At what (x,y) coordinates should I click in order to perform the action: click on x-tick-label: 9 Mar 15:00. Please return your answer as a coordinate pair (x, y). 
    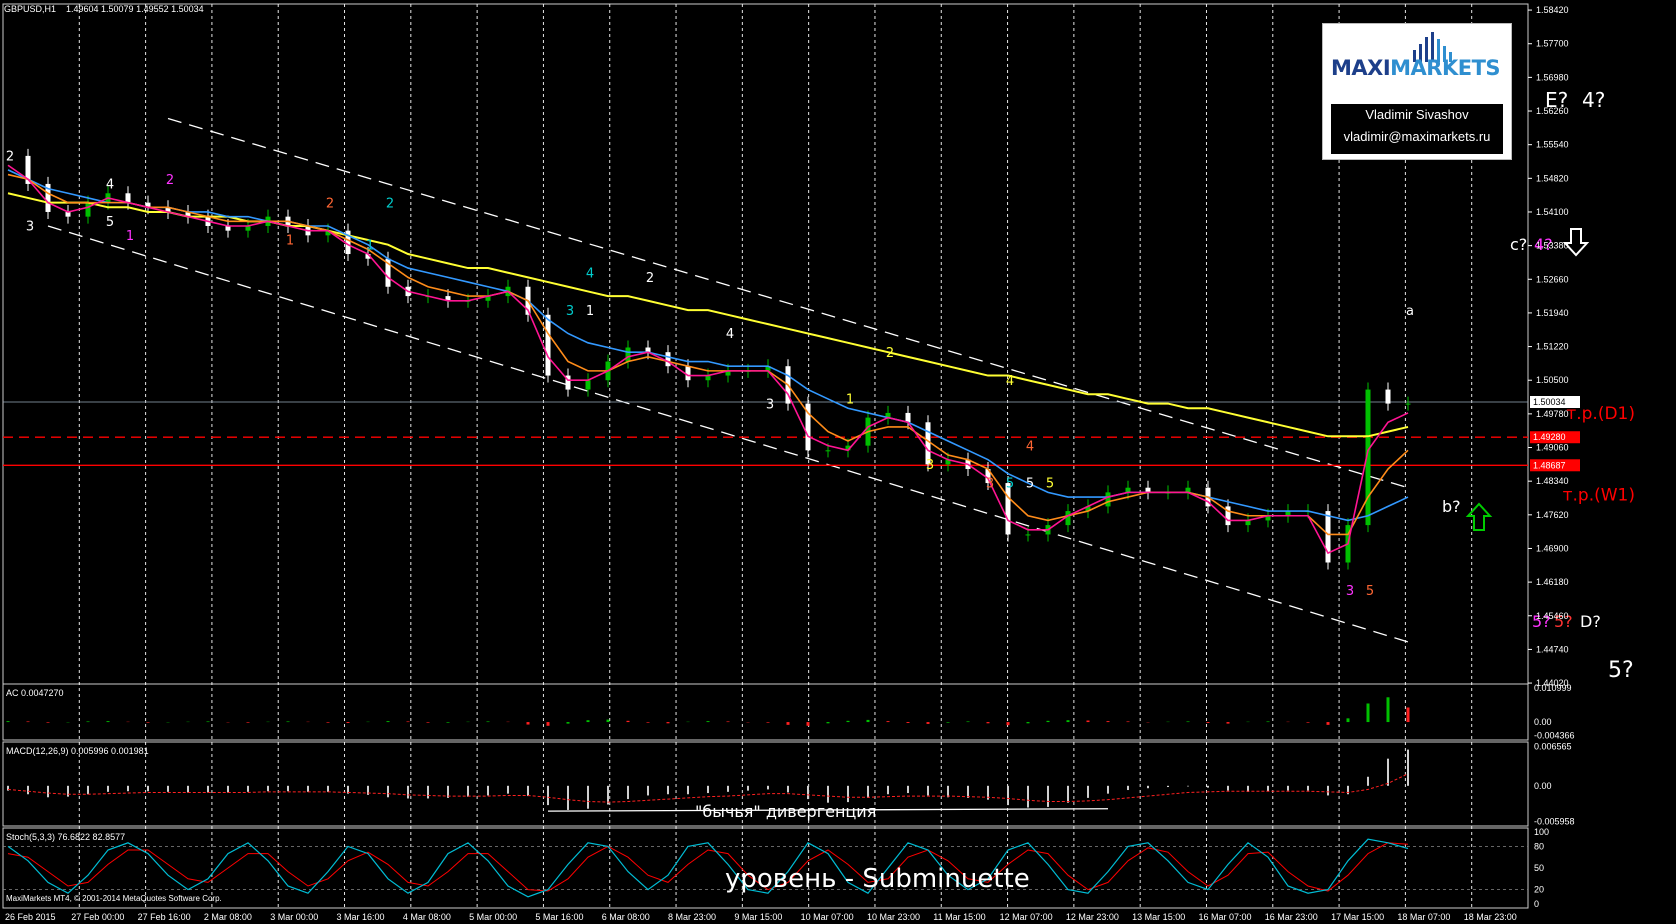
    Looking at the image, I should click on (758, 917).